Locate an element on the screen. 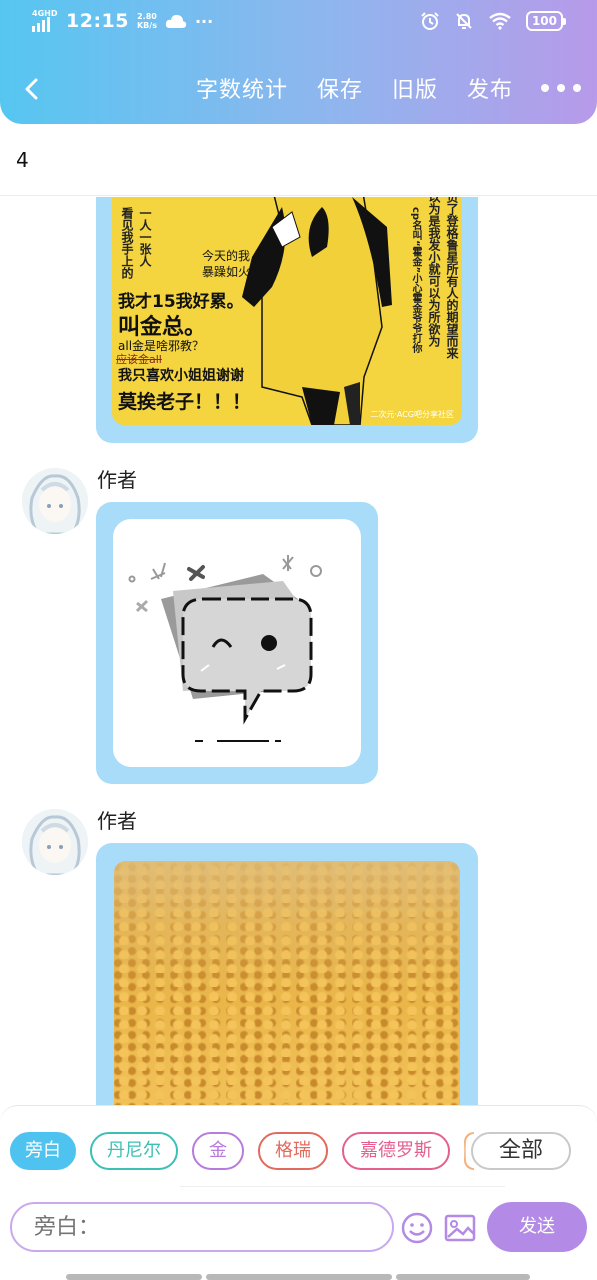  alarm-icon is located at coordinates (430, 21).